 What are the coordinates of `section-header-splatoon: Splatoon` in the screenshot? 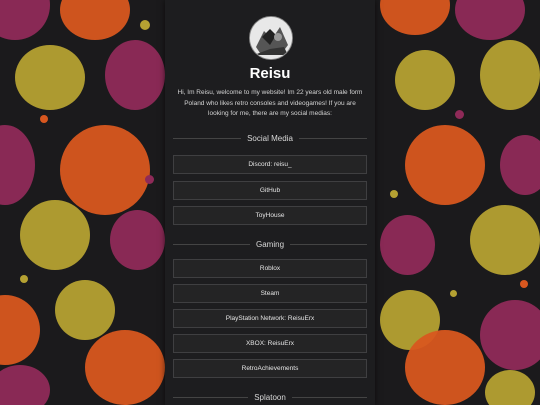 It's located at (270, 397).